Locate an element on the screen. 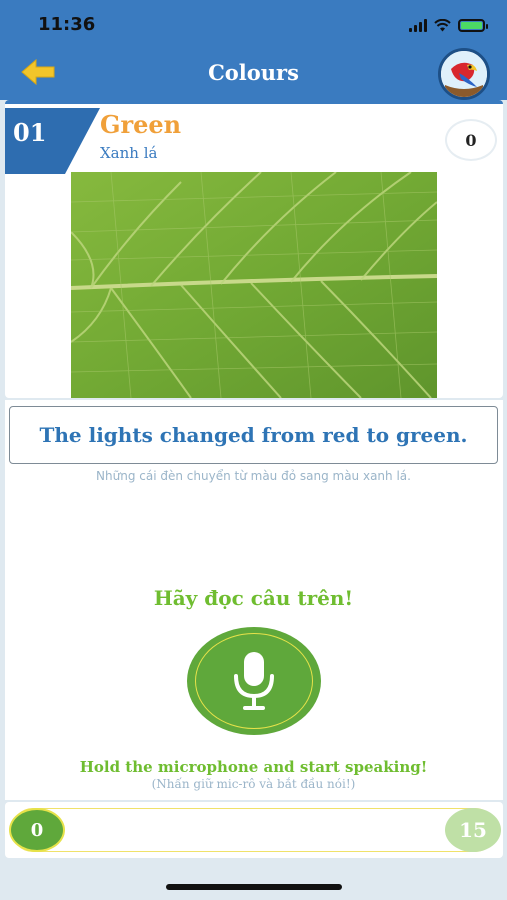  status-icons is located at coordinates (448, 25).